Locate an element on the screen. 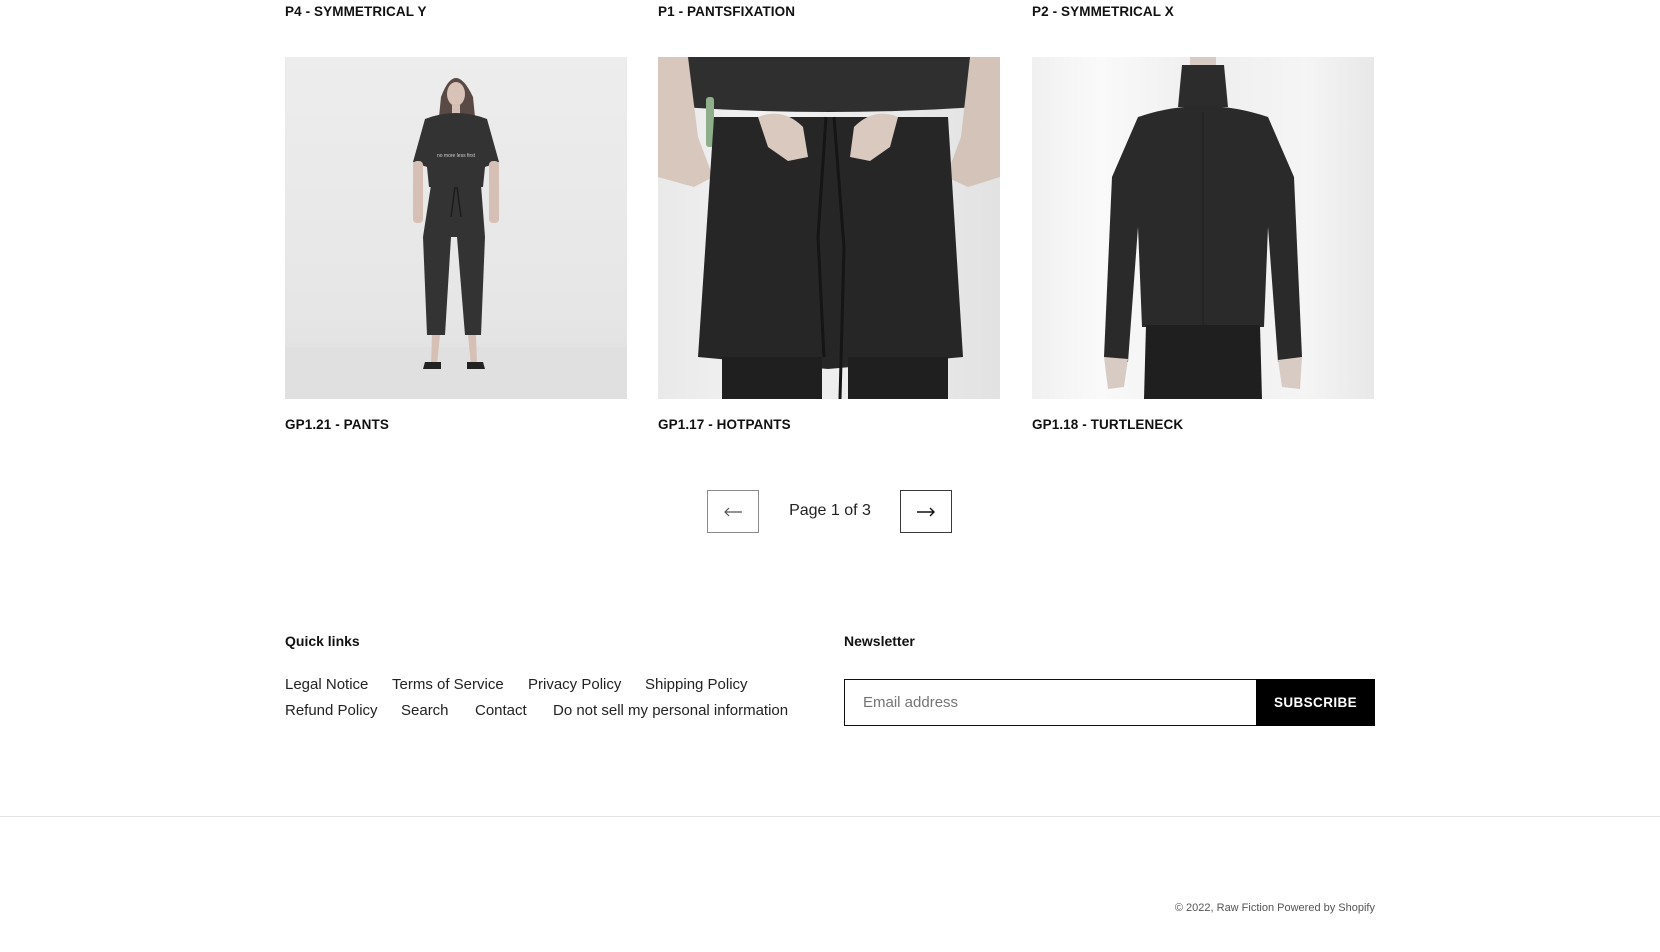 Image resolution: width=1660 pixels, height=952 pixels. footer-link-legal-notice: Legal Notice is located at coordinates (326, 684).